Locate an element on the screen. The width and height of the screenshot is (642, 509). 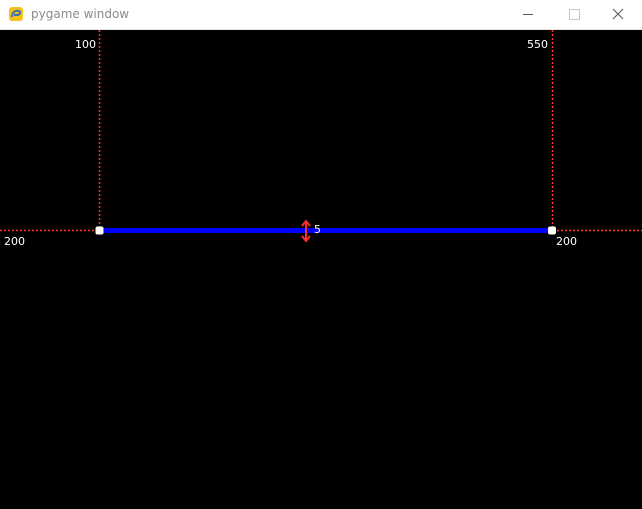
maximize-button is located at coordinates (574, 14).